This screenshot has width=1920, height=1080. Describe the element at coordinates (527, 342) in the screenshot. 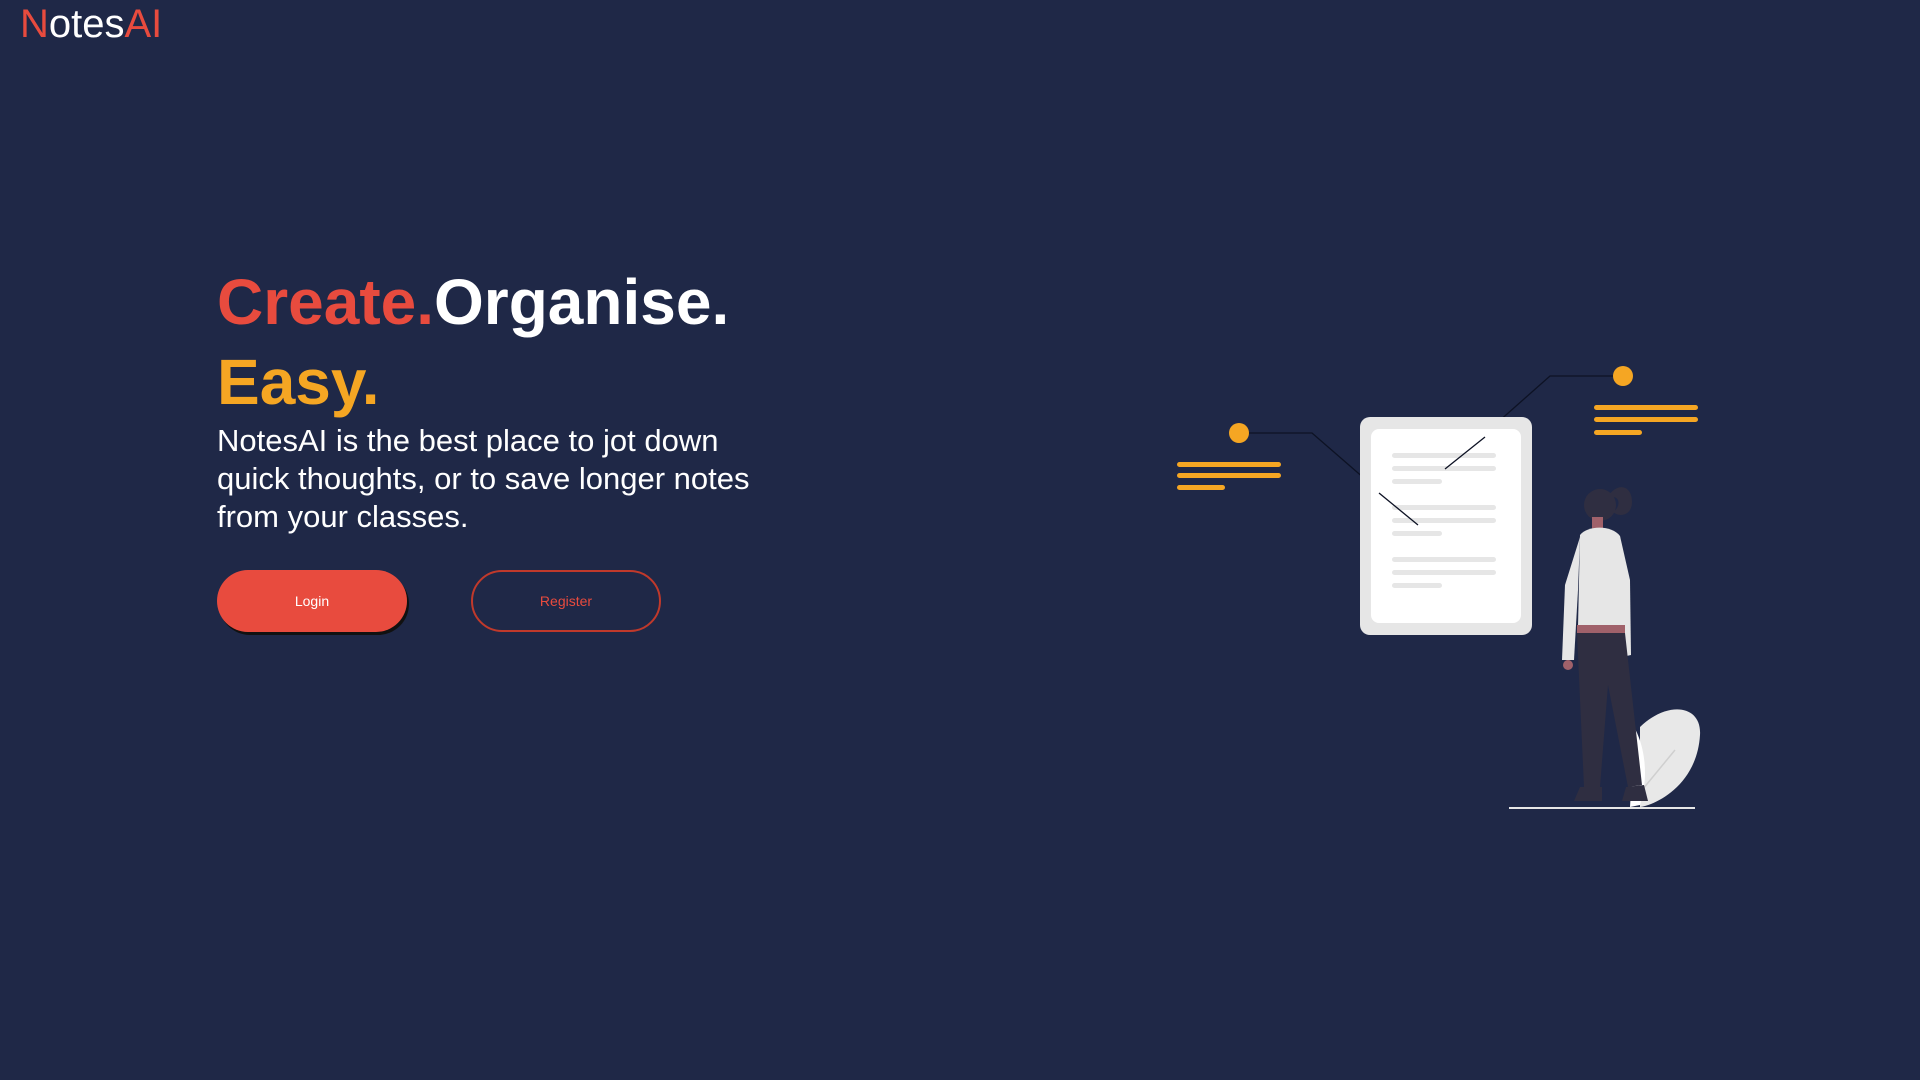

I see `hero-headline: Create.Organise. Easy.` at that location.